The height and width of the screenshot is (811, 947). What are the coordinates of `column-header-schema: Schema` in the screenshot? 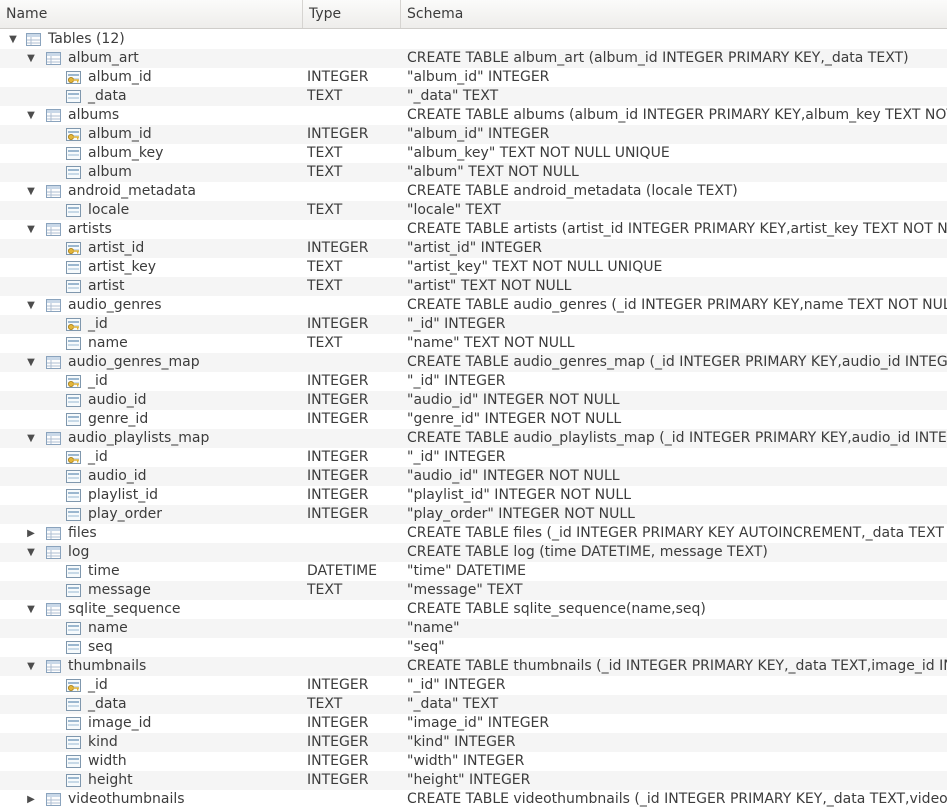 It's located at (674, 14).